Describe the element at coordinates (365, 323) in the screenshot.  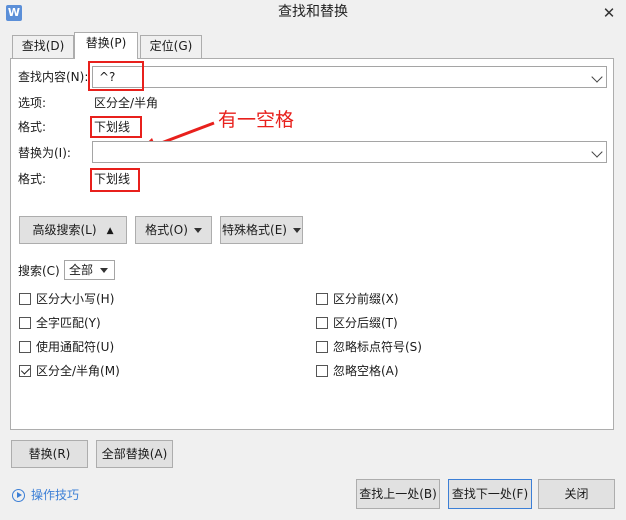
I see `match-suffix-label: 区分后缀(T)` at that location.